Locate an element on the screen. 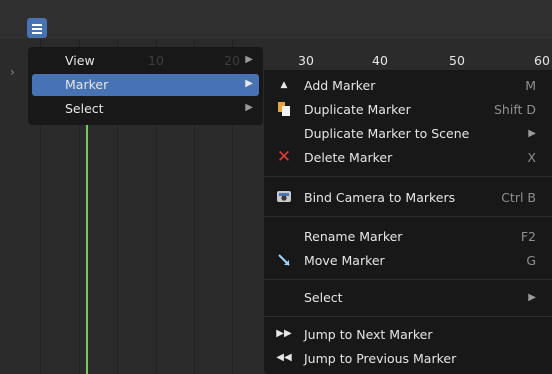  menu-item-bind-camera: Bind Camera to Markers Ctrl B is located at coordinates (408, 198).